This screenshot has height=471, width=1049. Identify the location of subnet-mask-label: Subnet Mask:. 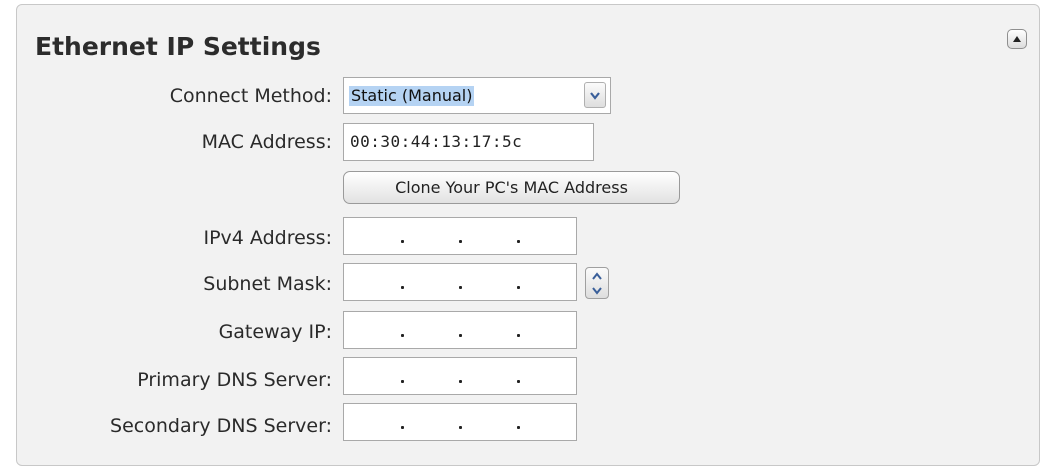
(267, 284).